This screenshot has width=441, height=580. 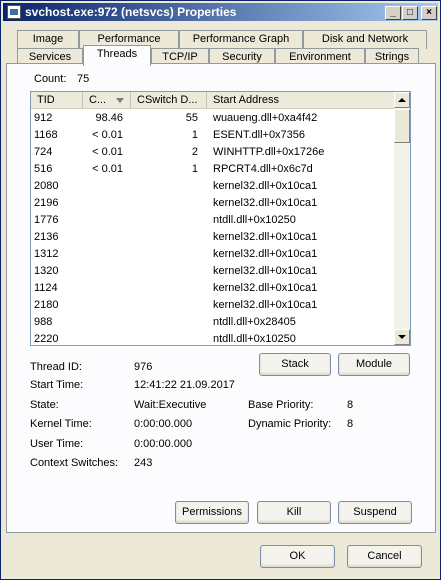 I want to click on thread-id-label: Thread ID:, so click(x=56, y=367).